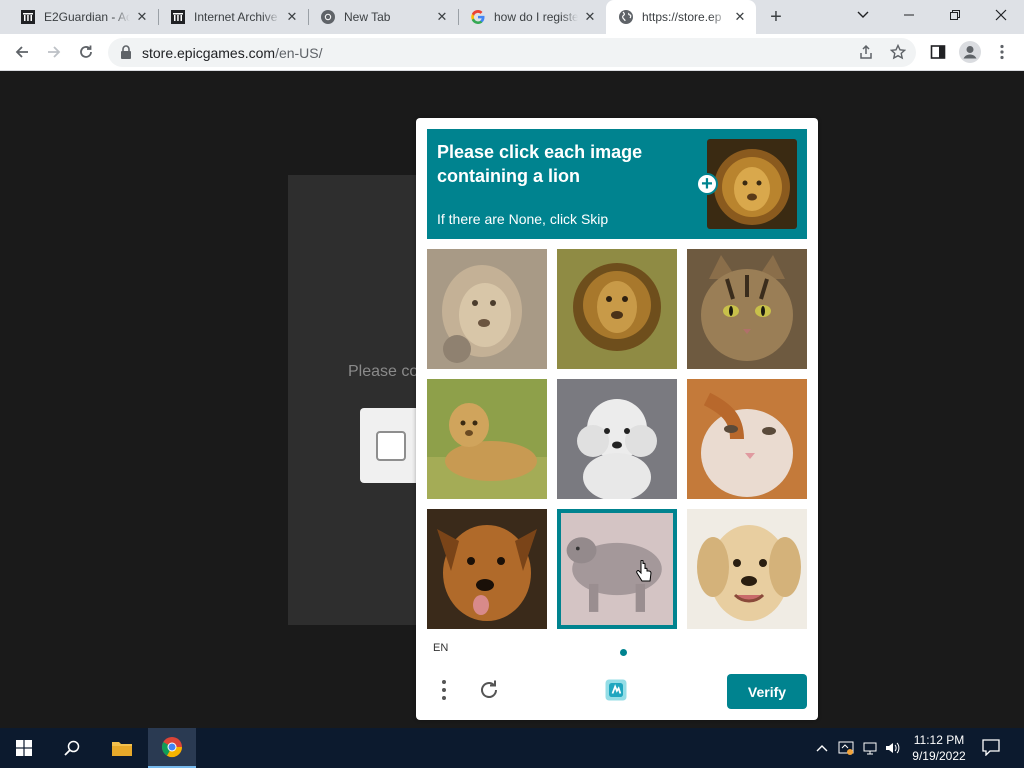  I want to click on captcha-tile-golden-puppy, so click(747, 569).